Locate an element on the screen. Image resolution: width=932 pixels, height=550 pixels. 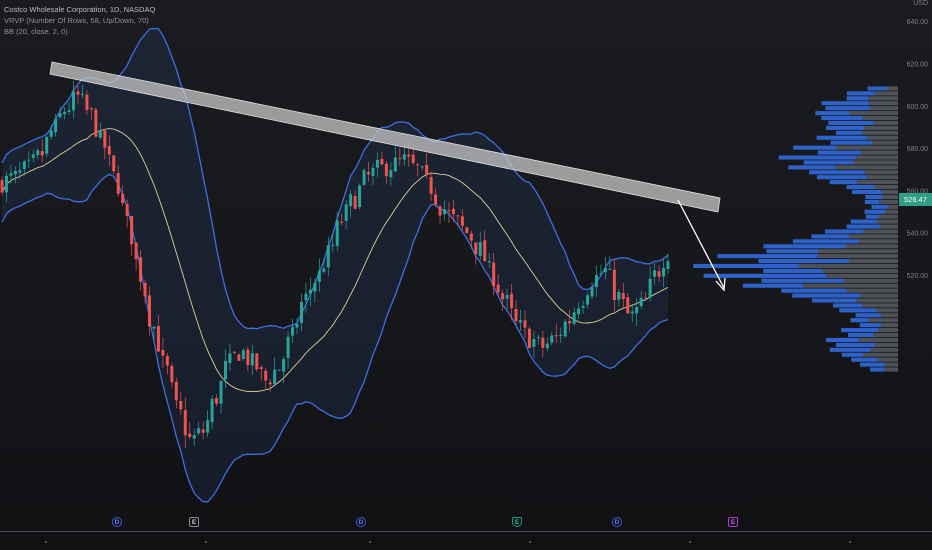
price-axis-tick: USD is located at coordinates (920, 3).